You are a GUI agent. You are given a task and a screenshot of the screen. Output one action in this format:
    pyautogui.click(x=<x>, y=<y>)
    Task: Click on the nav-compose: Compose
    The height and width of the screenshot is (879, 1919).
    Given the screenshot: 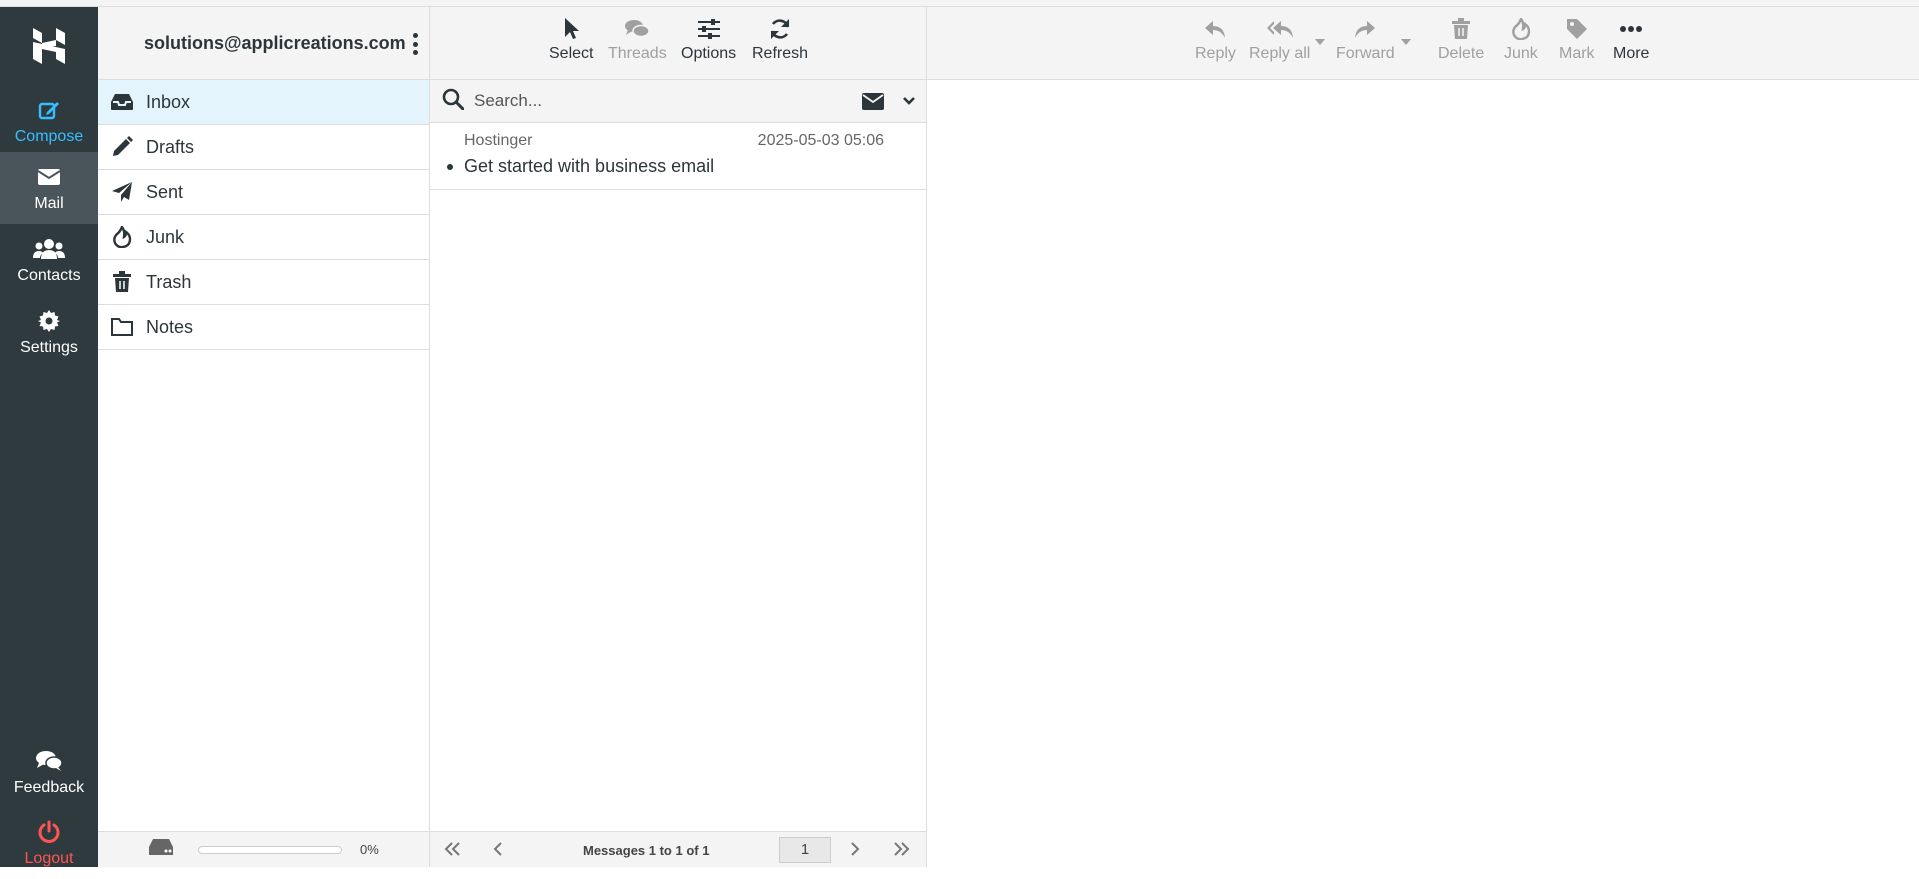 What is the action you would take?
    pyautogui.click(x=49, y=121)
    